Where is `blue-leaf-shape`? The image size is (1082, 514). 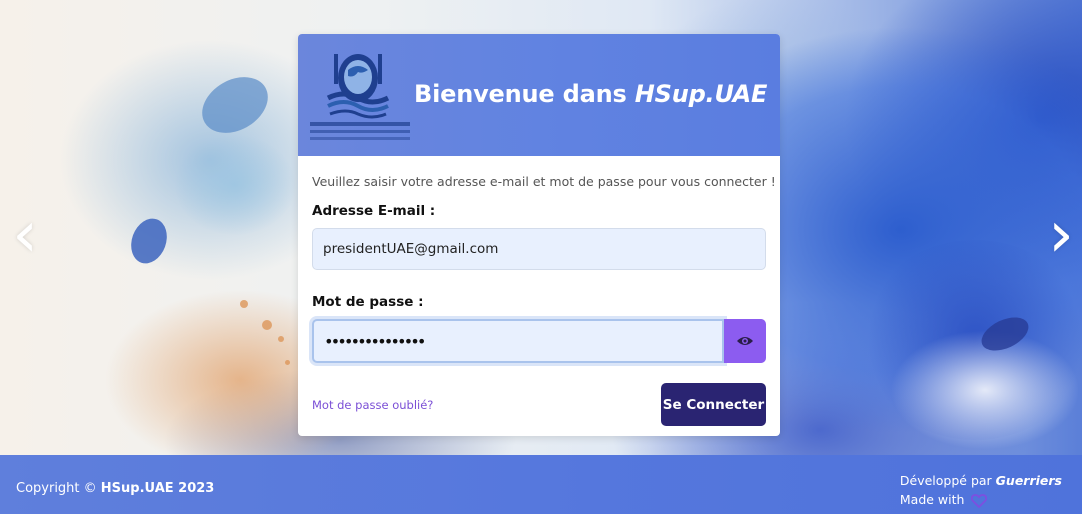
blue-leaf-shape is located at coordinates (235, 105).